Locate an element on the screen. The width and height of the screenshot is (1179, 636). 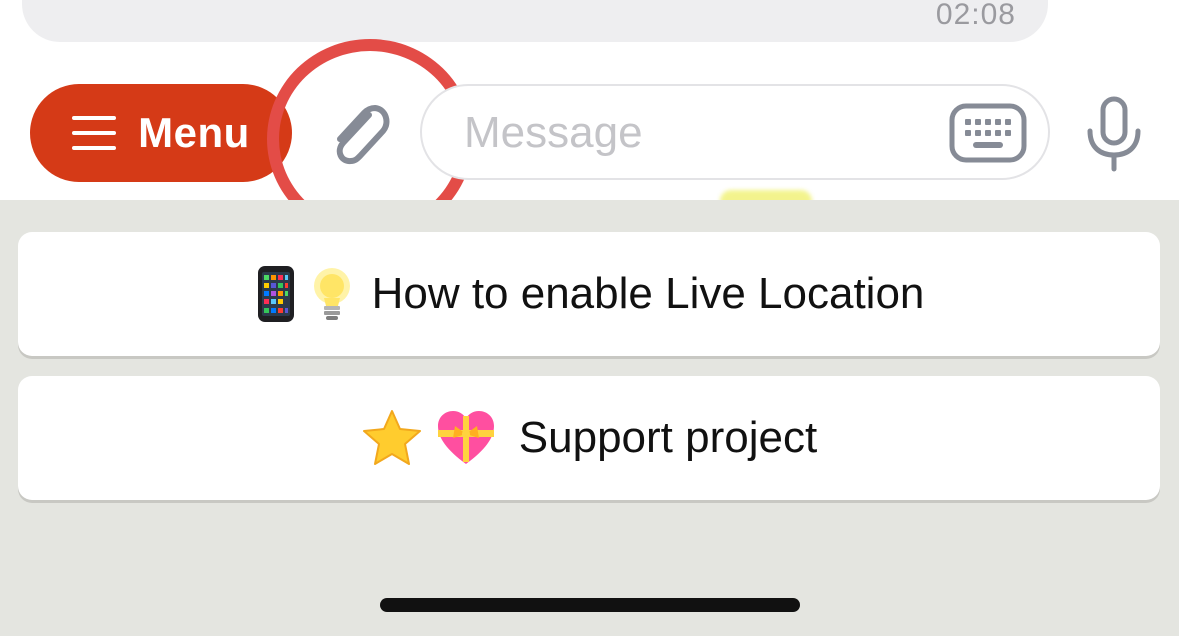
microphone-icon is located at coordinates (1114, 134).